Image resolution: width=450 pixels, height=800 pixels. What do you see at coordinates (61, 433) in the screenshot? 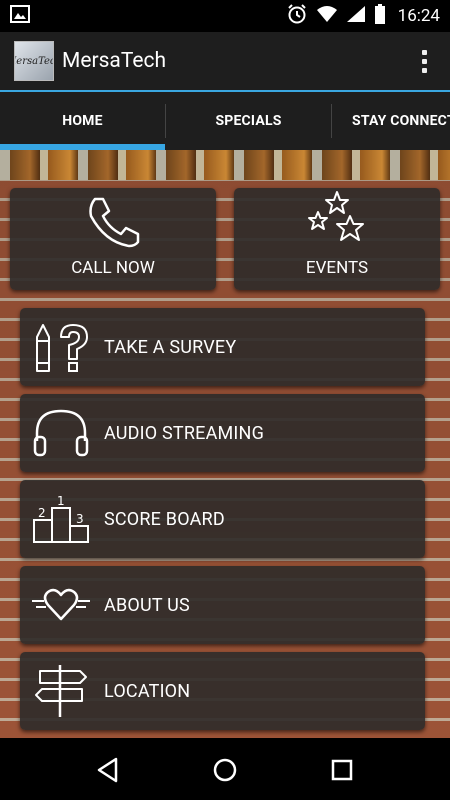
I see `headphones-icon` at bounding box center [61, 433].